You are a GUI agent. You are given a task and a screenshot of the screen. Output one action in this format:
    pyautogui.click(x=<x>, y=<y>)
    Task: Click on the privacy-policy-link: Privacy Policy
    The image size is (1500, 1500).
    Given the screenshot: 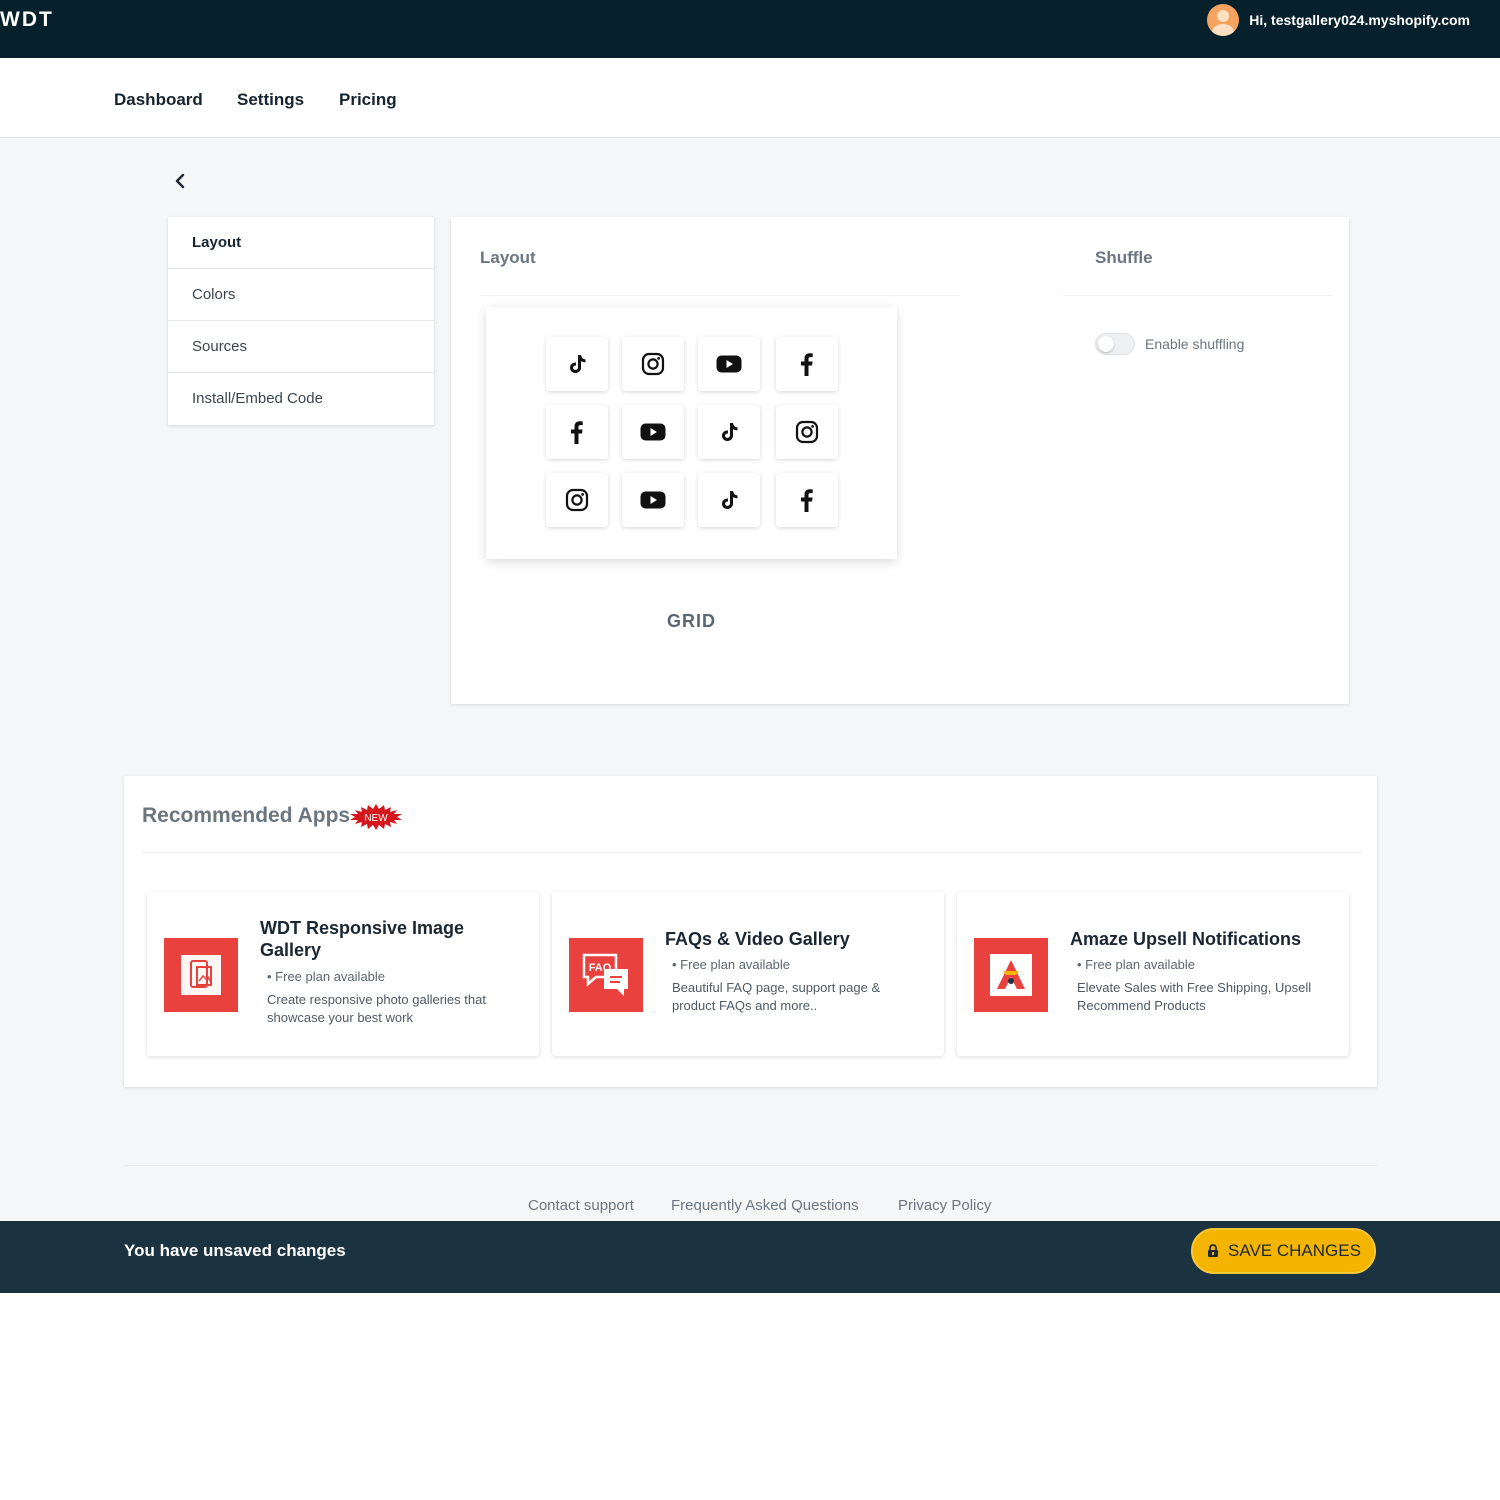 What is the action you would take?
    pyautogui.click(x=944, y=1205)
    